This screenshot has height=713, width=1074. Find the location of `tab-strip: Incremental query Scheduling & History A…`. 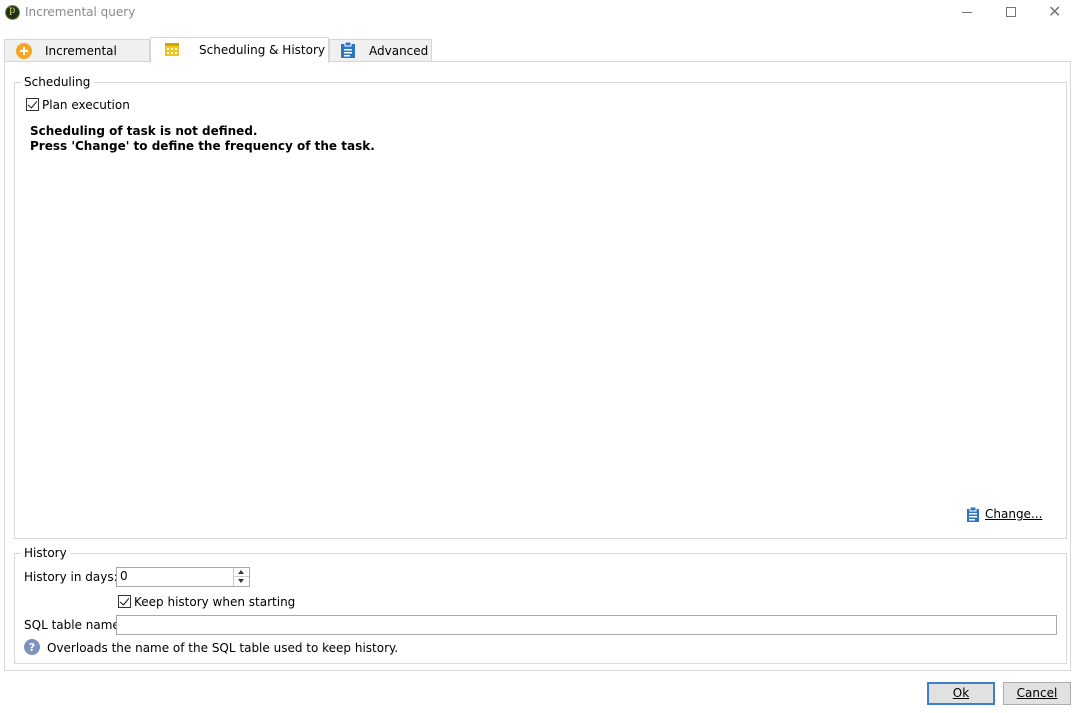

tab-strip: Incremental query Scheduling & History A… is located at coordinates (537, 54).